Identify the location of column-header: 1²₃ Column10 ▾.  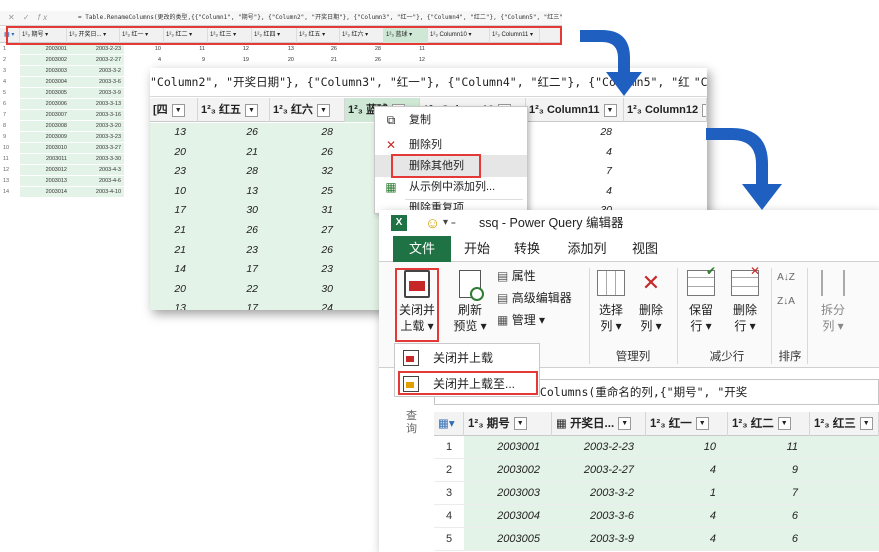
(459, 35).